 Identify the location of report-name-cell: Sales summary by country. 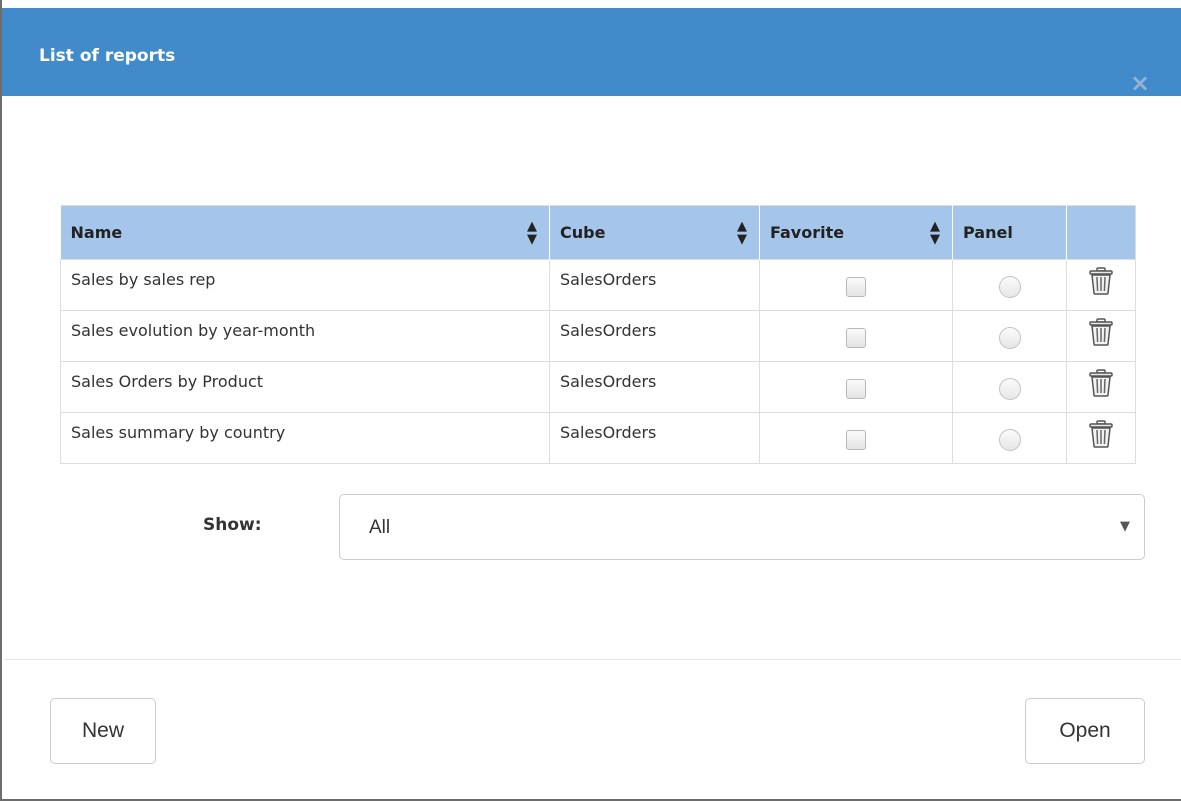
(305, 438).